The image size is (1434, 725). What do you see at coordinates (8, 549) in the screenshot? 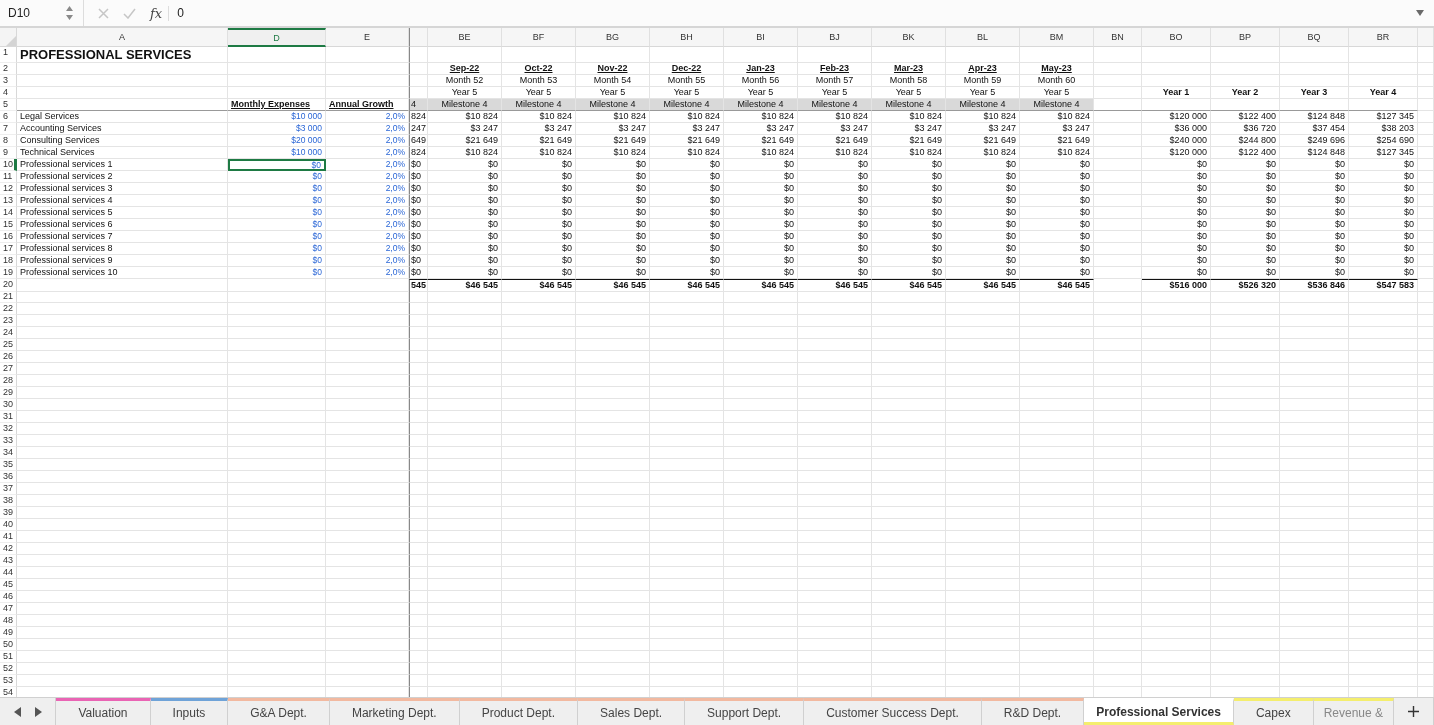
I see `row-header: 42` at bounding box center [8, 549].